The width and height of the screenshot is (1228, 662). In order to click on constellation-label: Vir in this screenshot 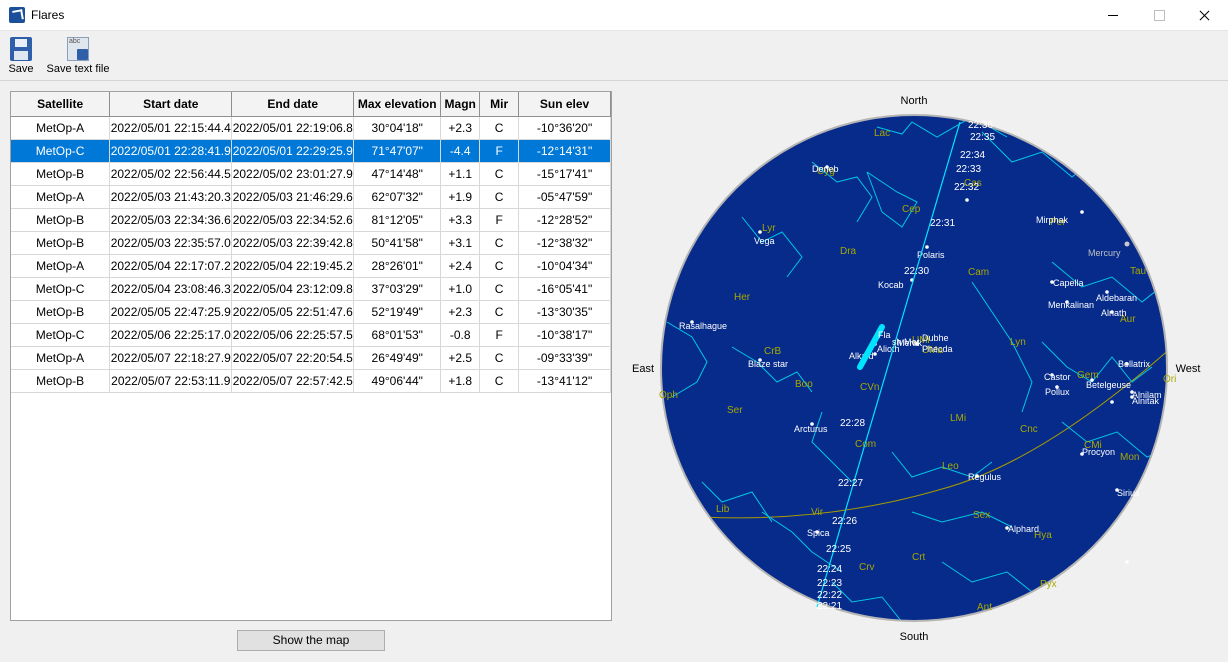, I will do `click(817, 512)`.